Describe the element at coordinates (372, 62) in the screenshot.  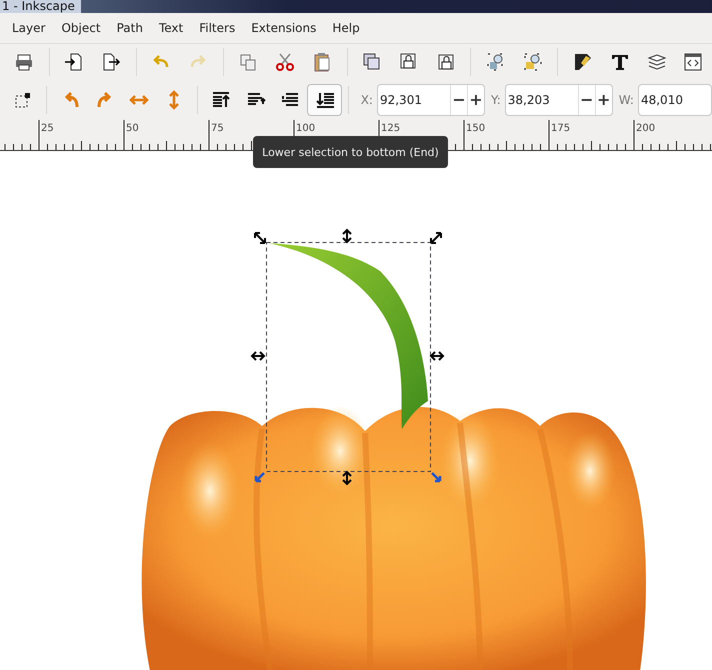
I see `stacked-squares-icon` at that location.